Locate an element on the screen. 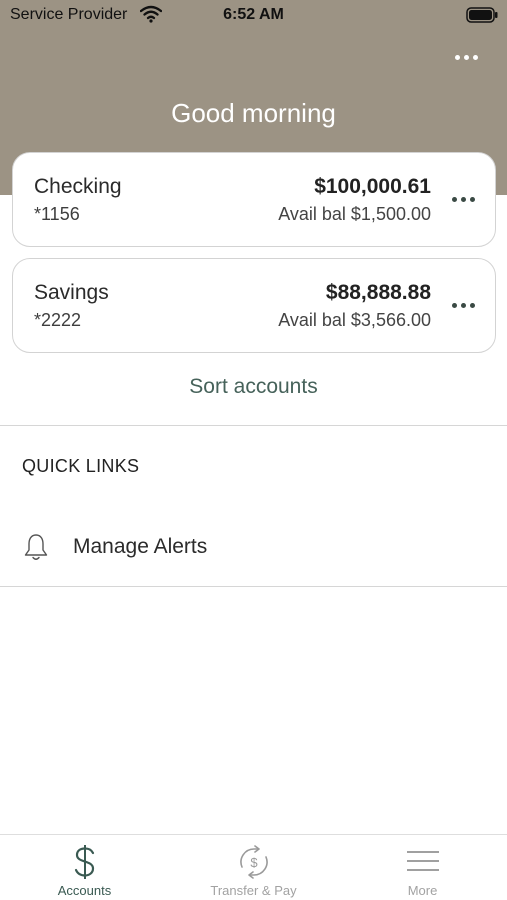 Image resolution: width=507 pixels, height=900 pixels. tab-bar: Accounts $ Transfer & Pay More is located at coordinates (253, 867).